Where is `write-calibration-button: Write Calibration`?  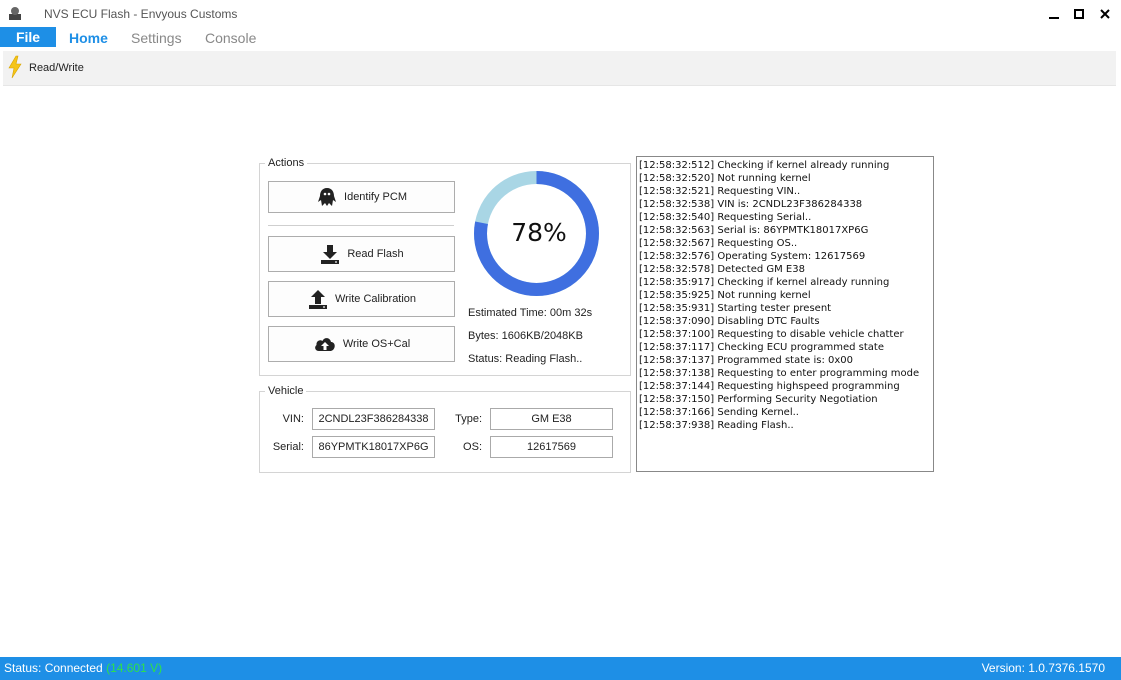
write-calibration-button: Write Calibration is located at coordinates (361, 299).